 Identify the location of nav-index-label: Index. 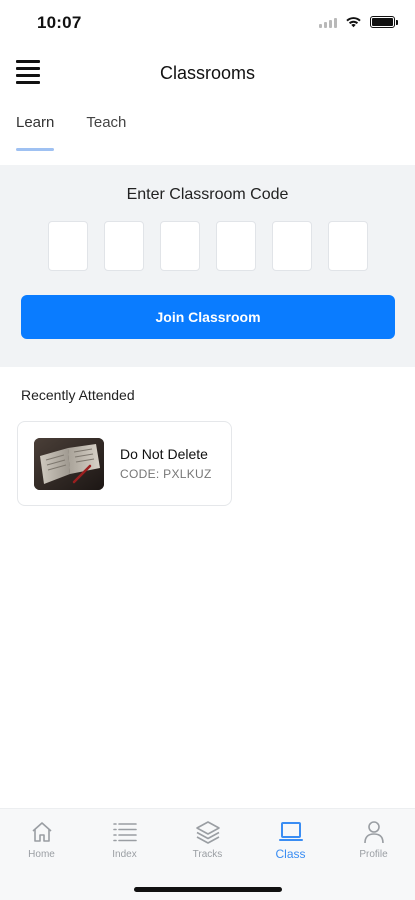
(124, 854).